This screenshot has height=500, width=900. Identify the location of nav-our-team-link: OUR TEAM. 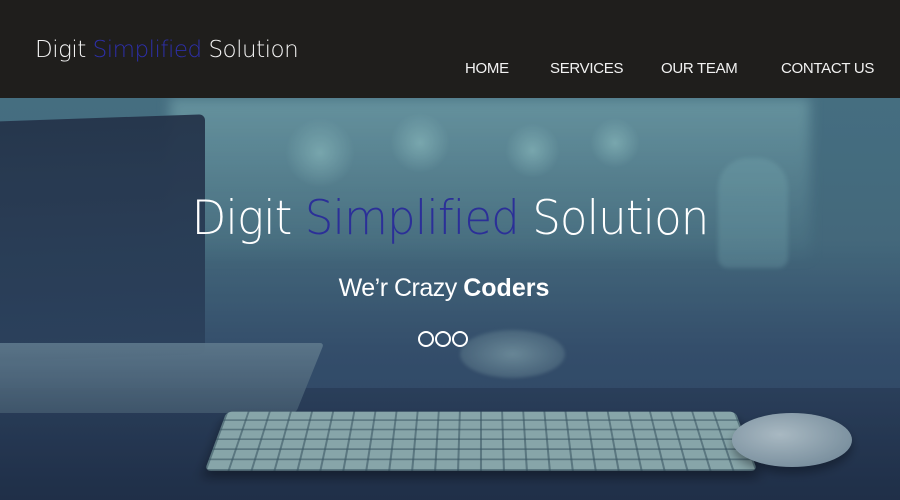
(699, 68).